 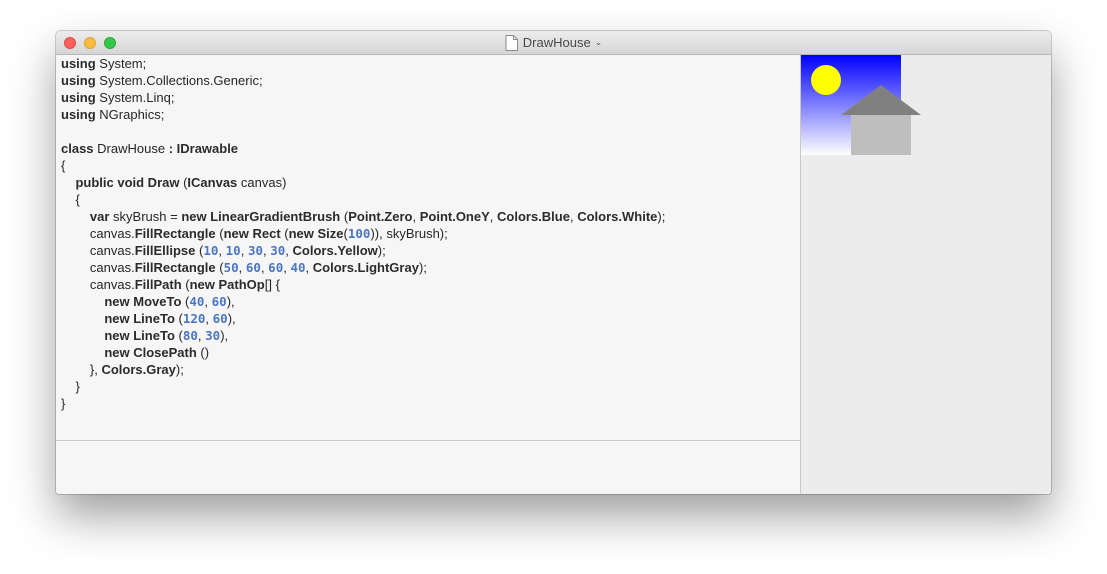 I want to click on code-text: NGraphics;, so click(x=130, y=114).